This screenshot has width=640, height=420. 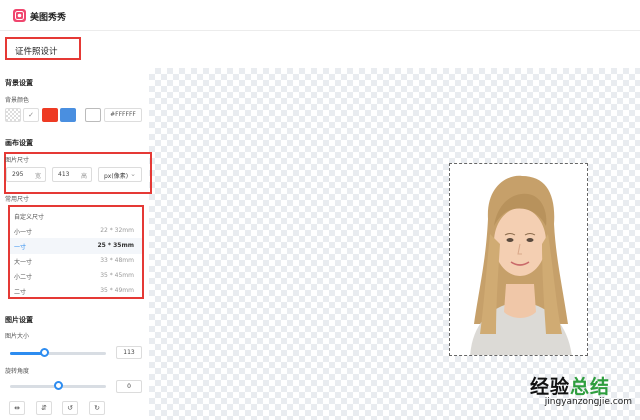 What do you see at coordinates (17, 371) in the screenshot?
I see `rotation-label: 旋转角度` at bounding box center [17, 371].